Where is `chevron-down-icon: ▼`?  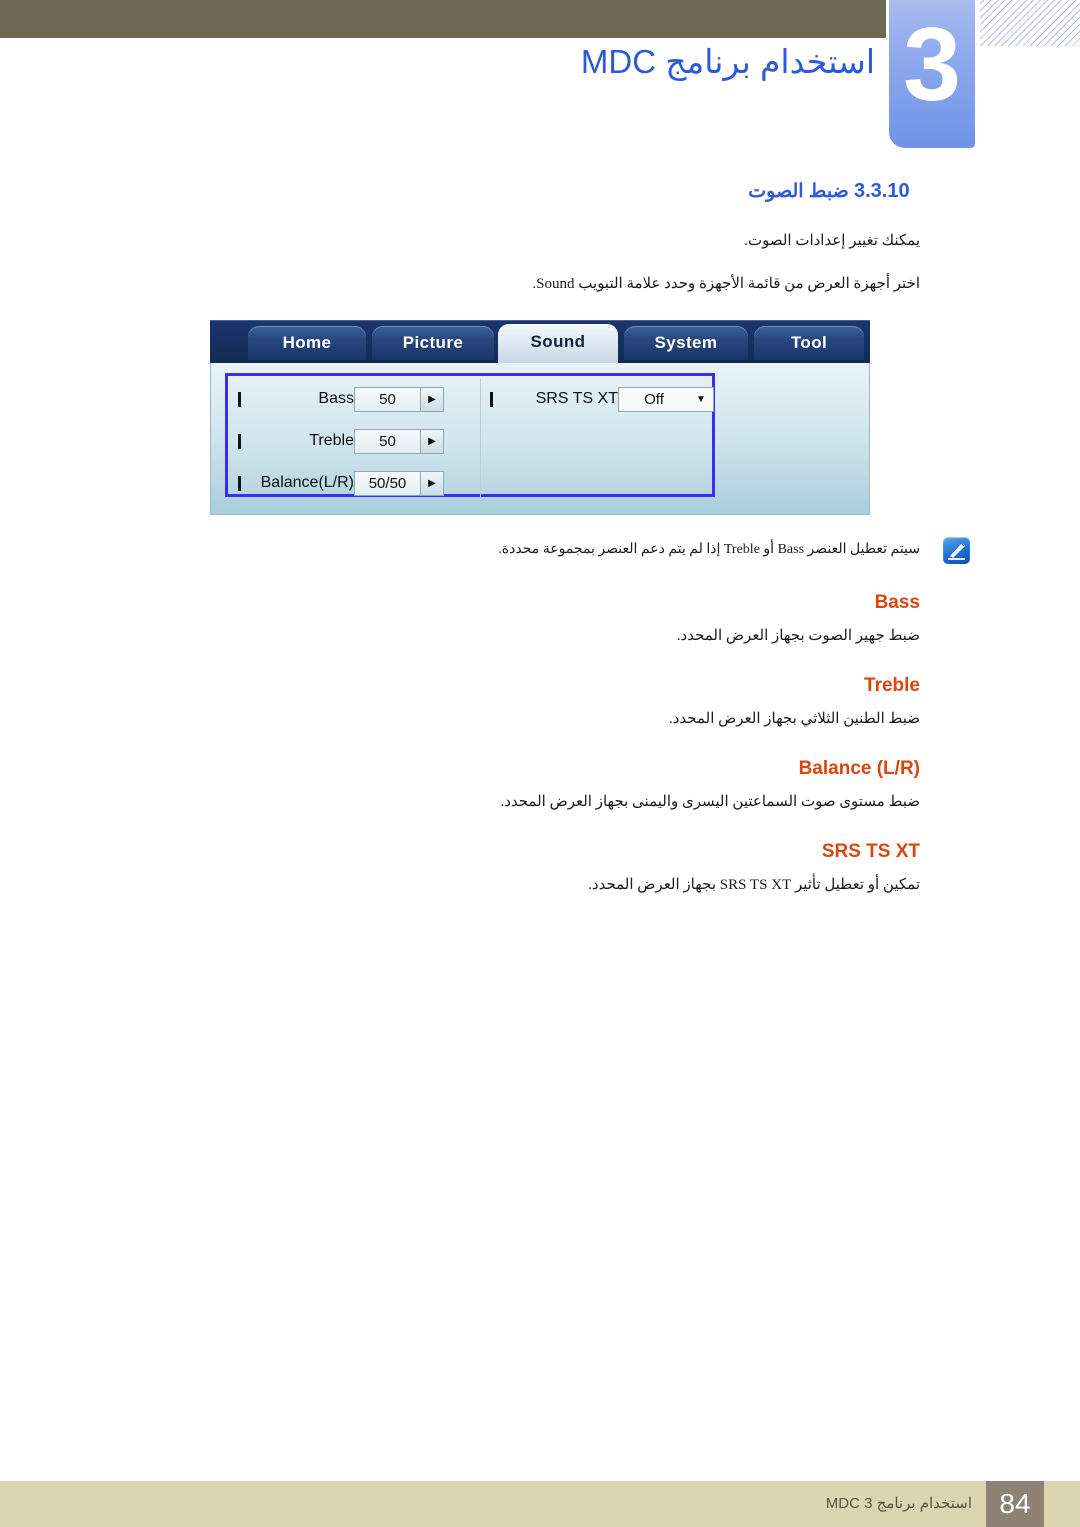 chevron-down-icon: ▼ is located at coordinates (701, 399).